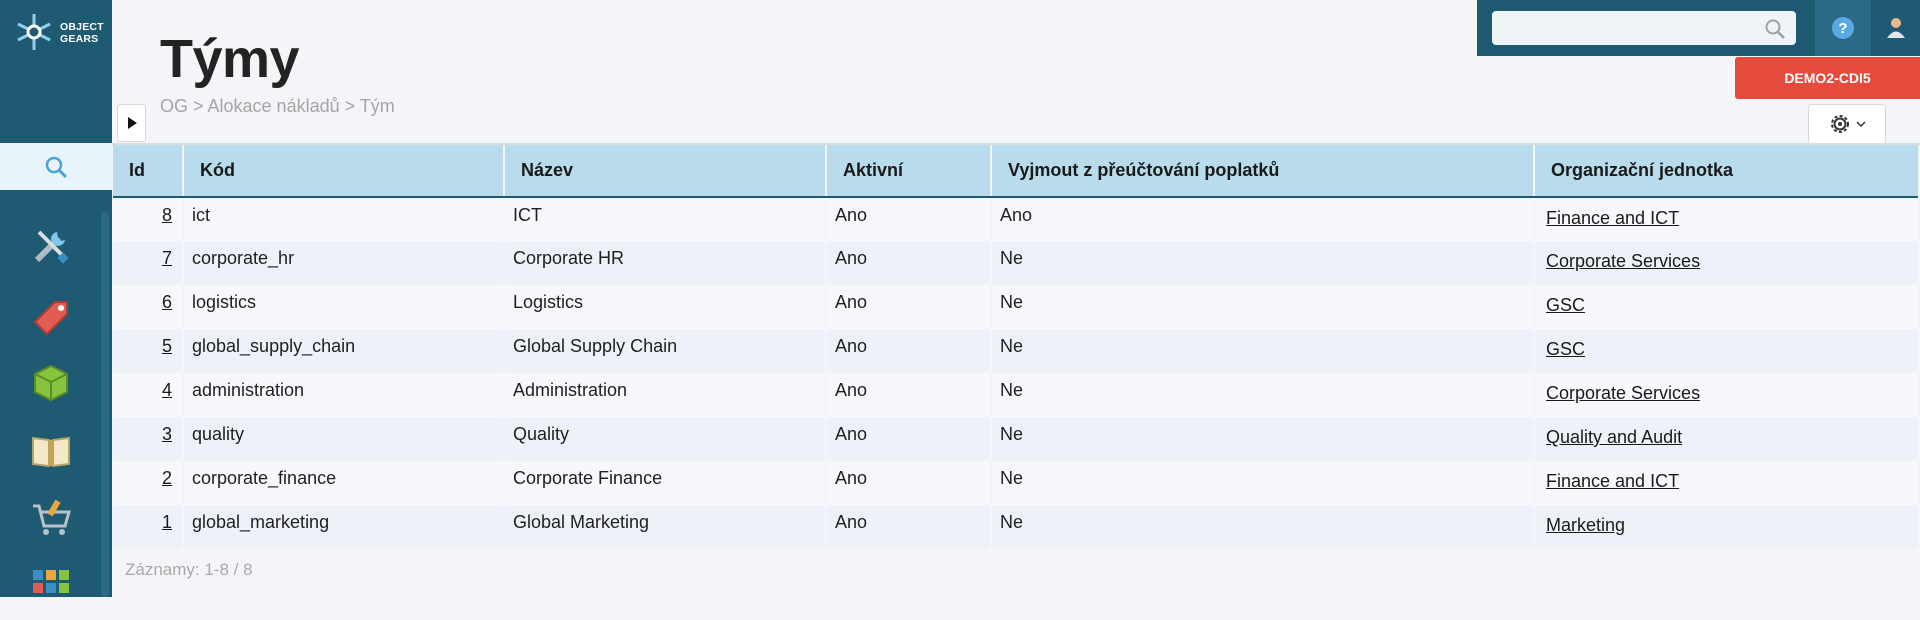 Image resolution: width=1920 pixels, height=620 pixels. I want to click on global-search-input, so click(1632, 27).